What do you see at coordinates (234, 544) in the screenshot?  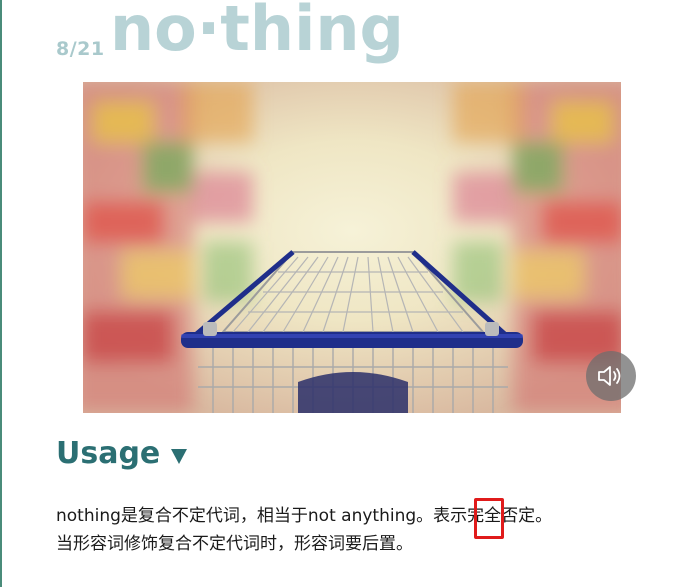 I see `usage-line-2: 当形容词修饰复合不定代词时，形容词要后置。` at bounding box center [234, 544].